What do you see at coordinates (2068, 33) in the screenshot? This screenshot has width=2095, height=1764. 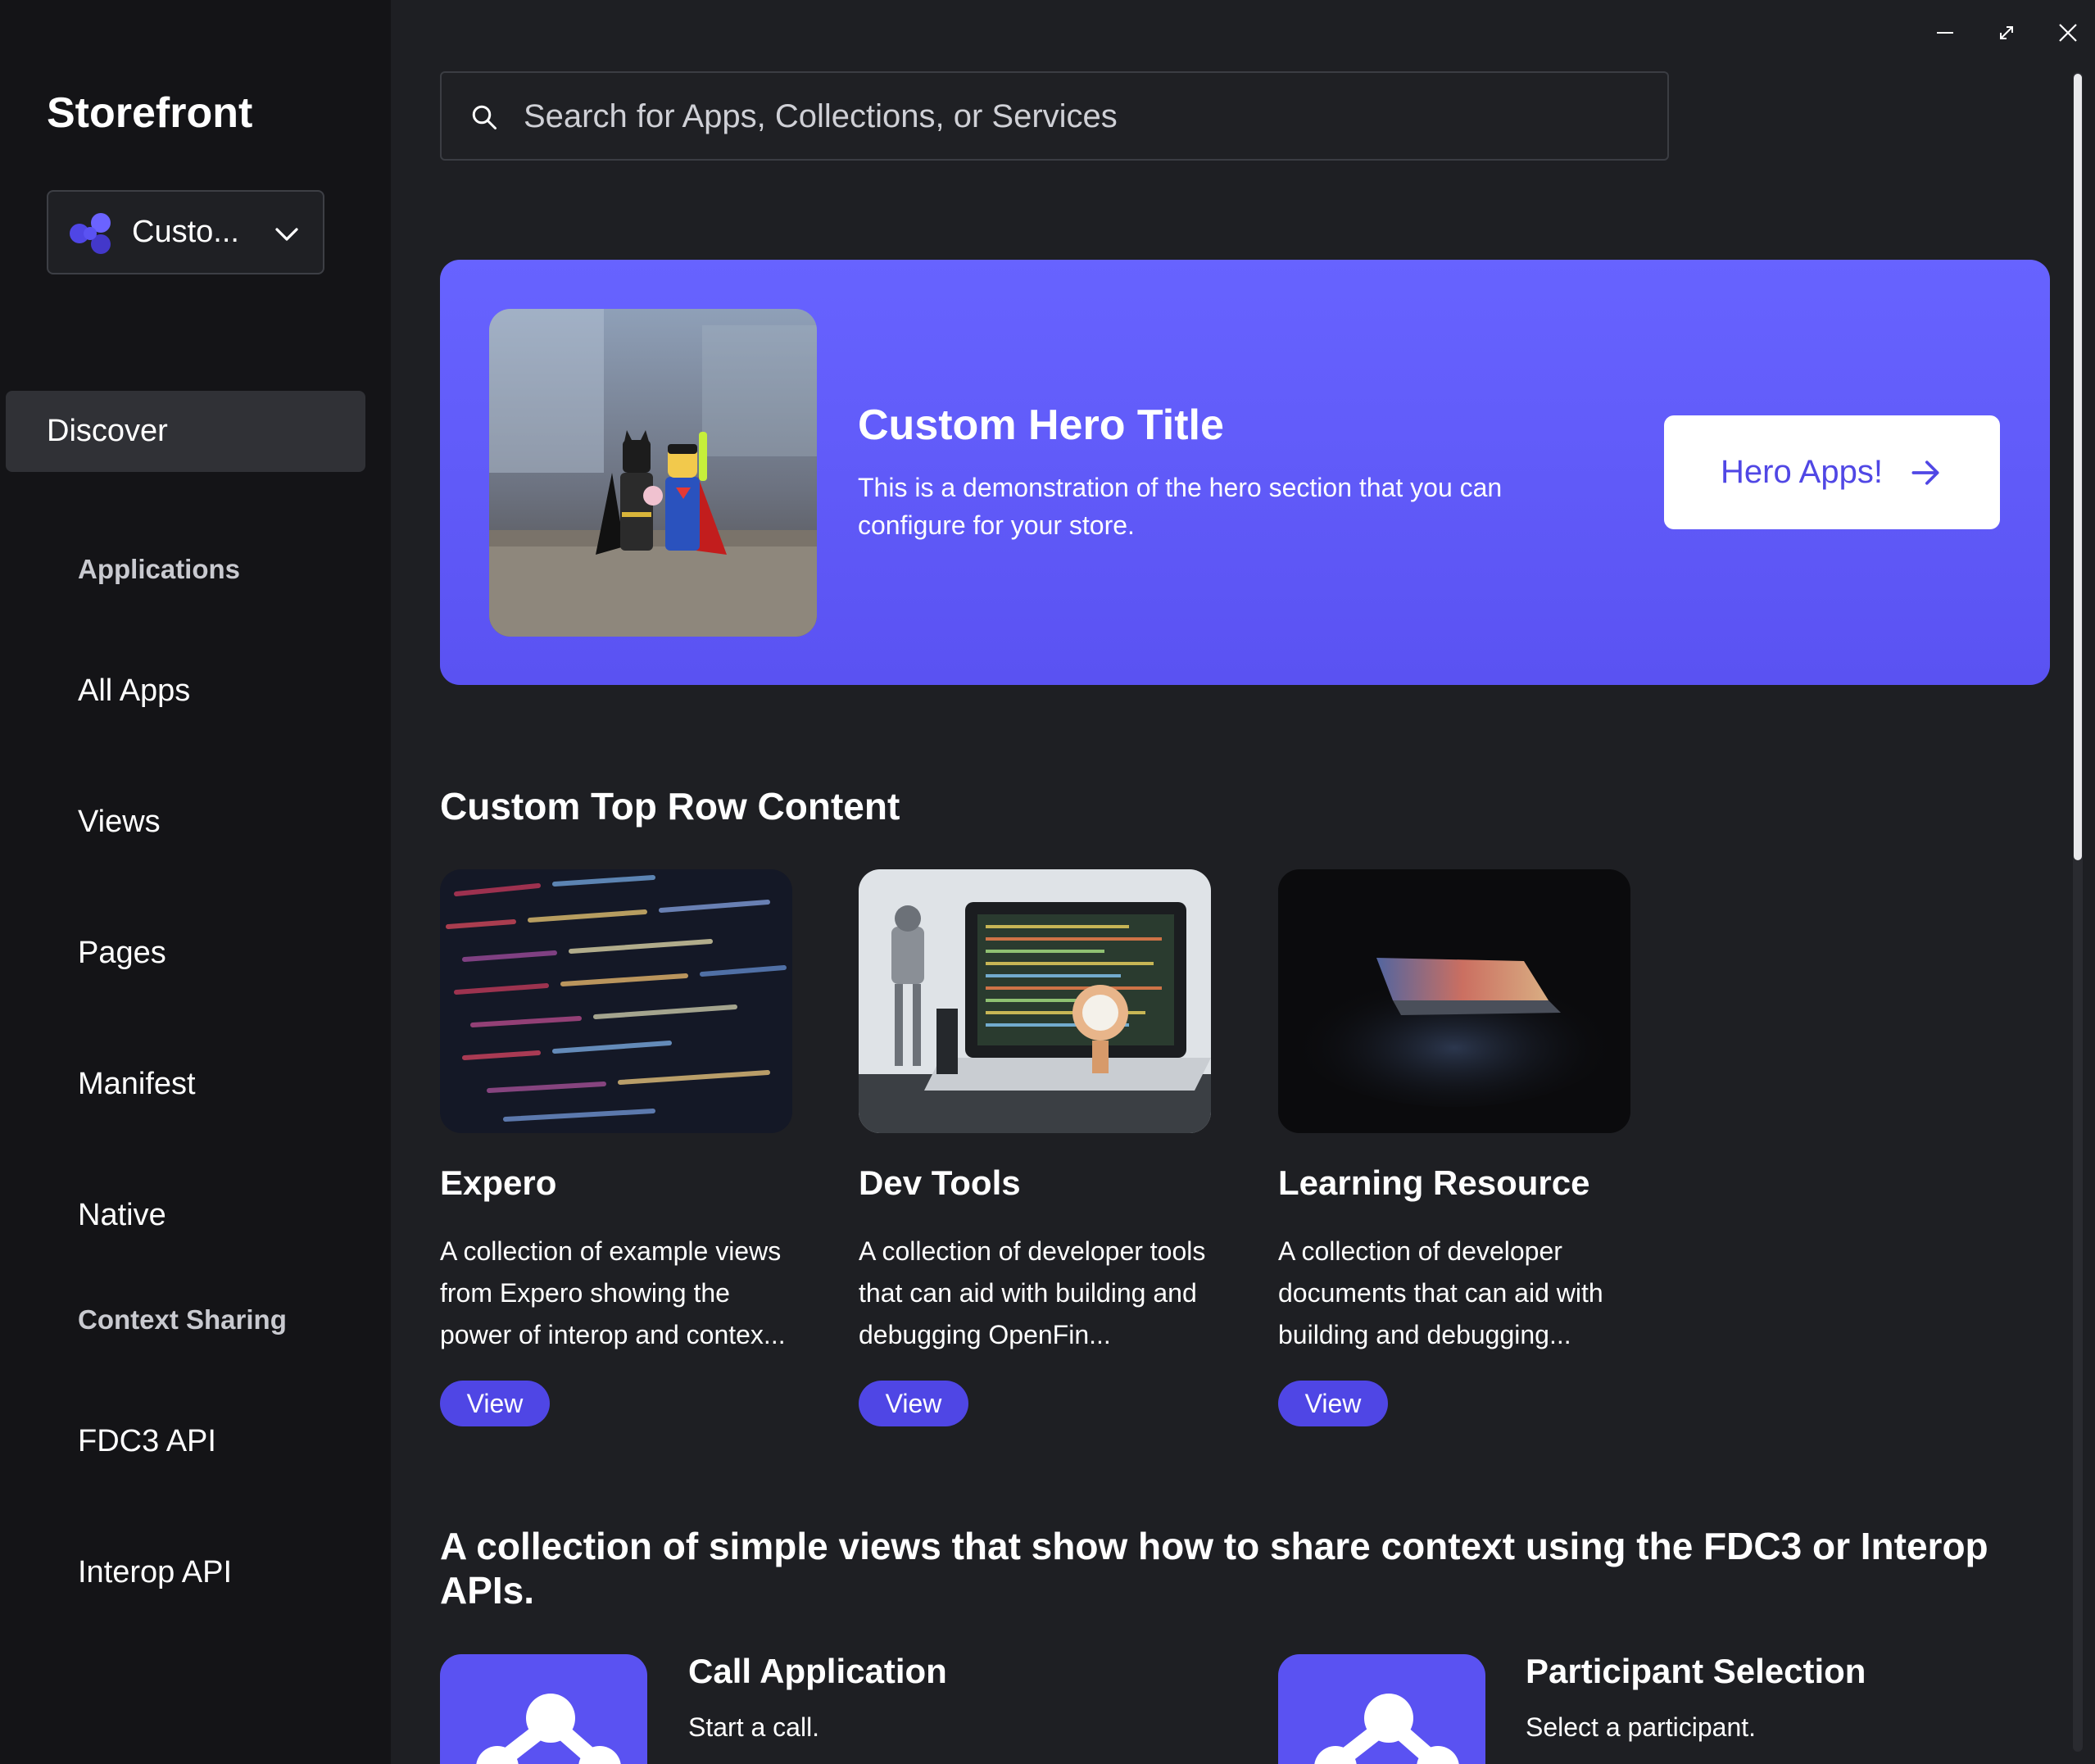 I see `close-icon` at bounding box center [2068, 33].